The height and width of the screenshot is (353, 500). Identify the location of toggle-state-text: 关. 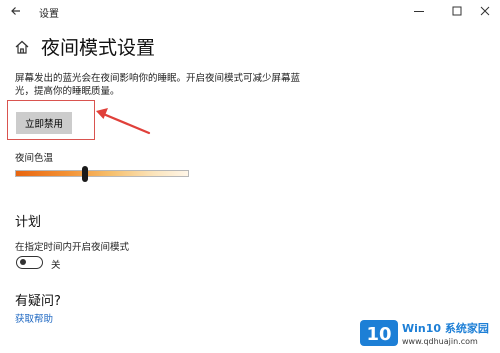
(56, 265).